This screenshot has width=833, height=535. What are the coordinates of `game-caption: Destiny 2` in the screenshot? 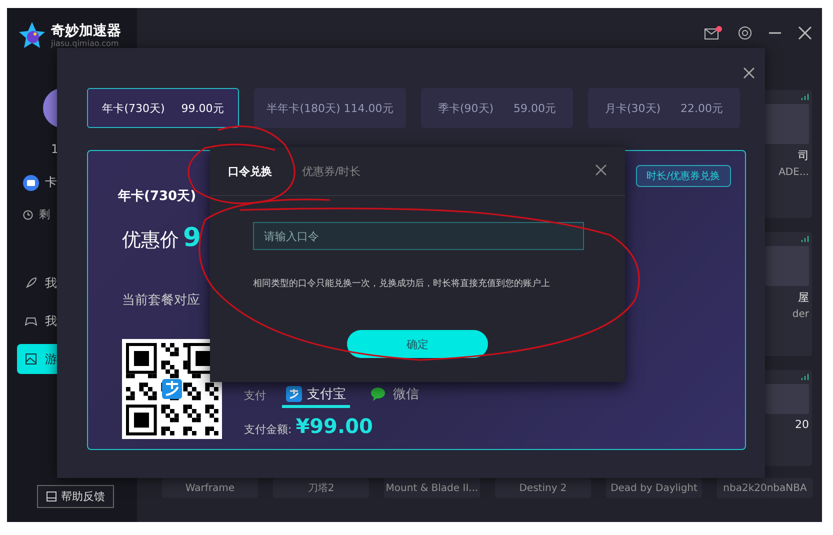 It's located at (543, 488).